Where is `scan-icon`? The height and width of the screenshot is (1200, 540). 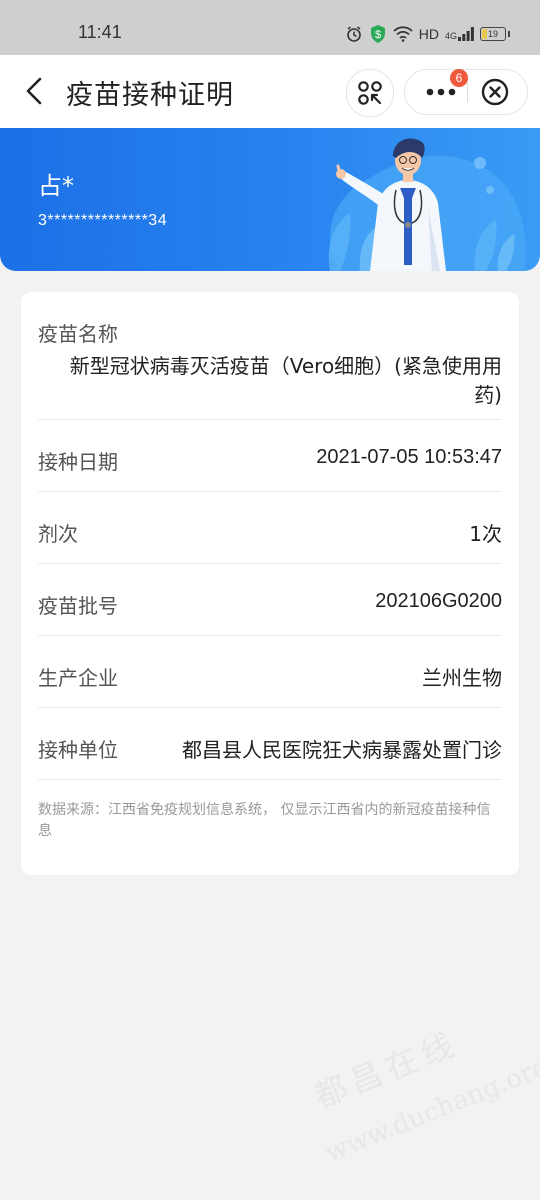
scan-icon is located at coordinates (370, 93).